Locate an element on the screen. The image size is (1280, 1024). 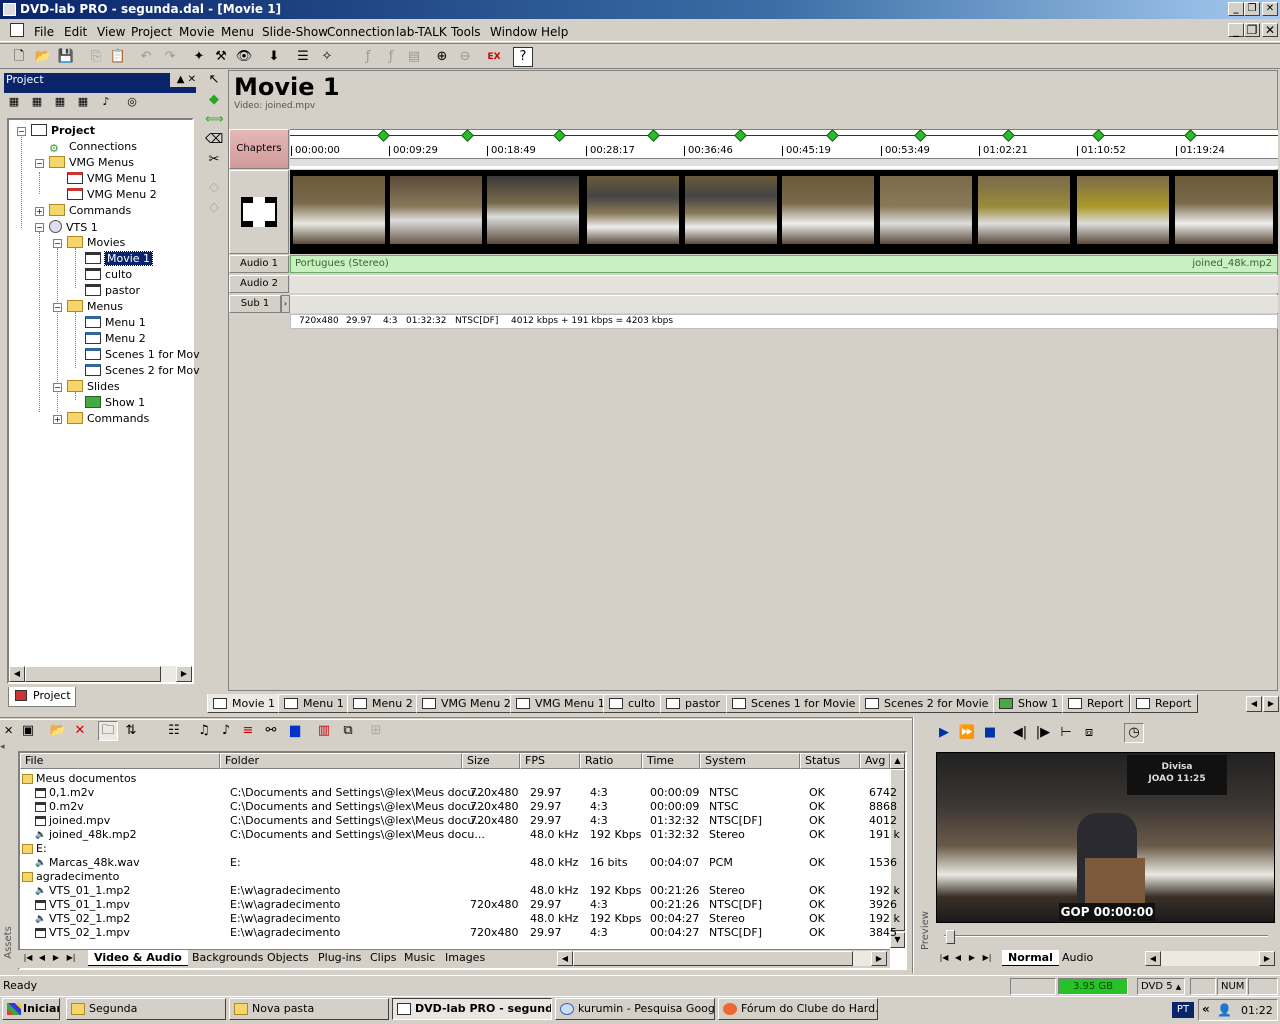
menu-tools: Tools is located at coordinates (466, 32).